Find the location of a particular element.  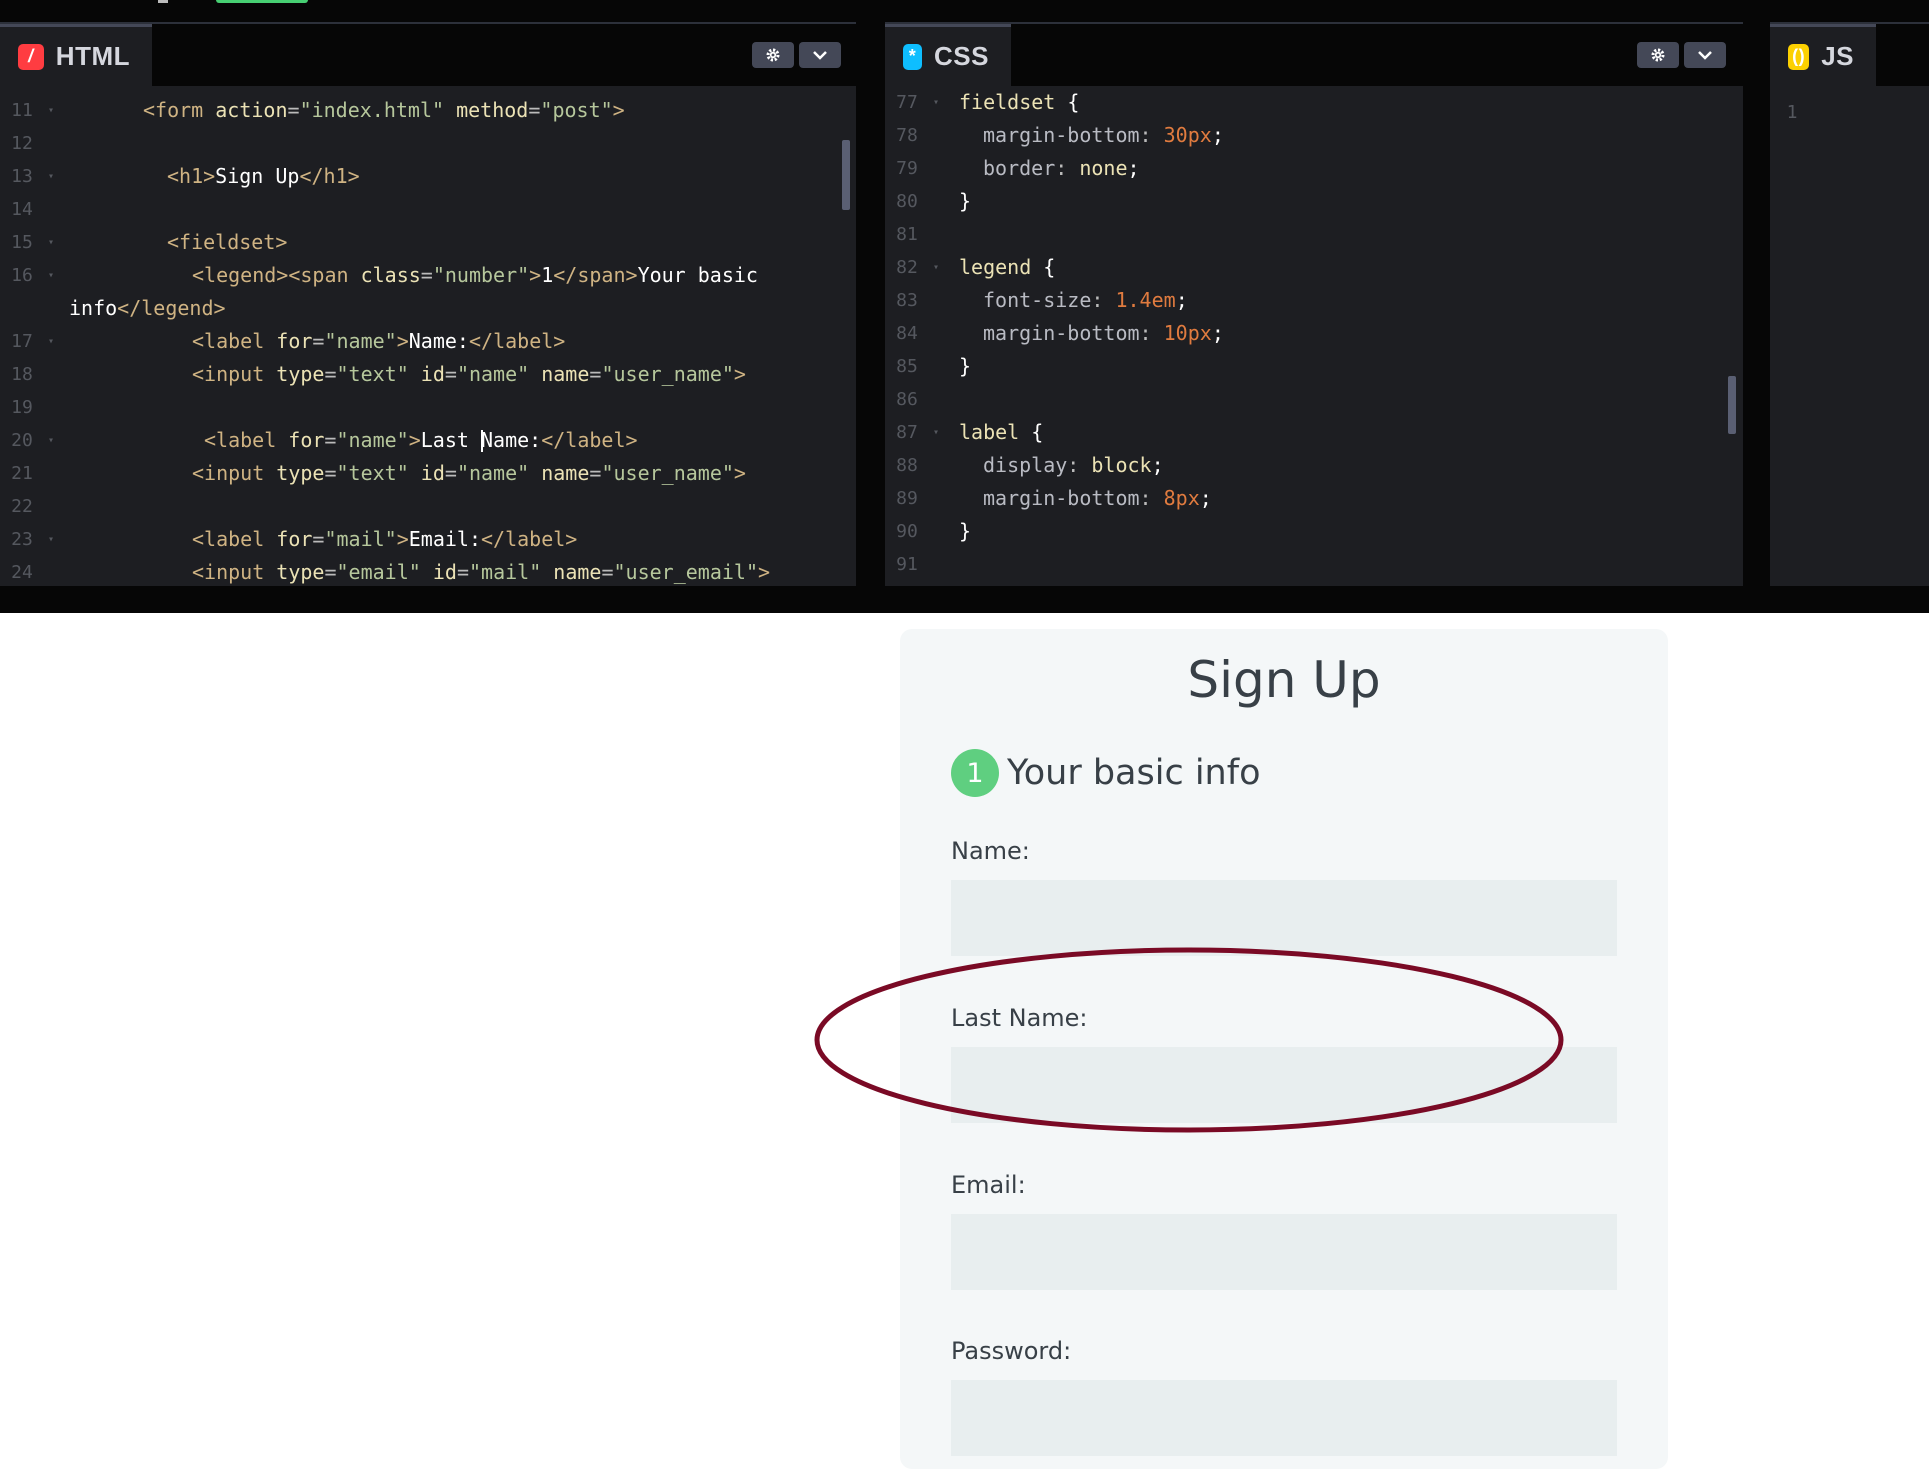

tab-js: () JS is located at coordinates (1823, 55).